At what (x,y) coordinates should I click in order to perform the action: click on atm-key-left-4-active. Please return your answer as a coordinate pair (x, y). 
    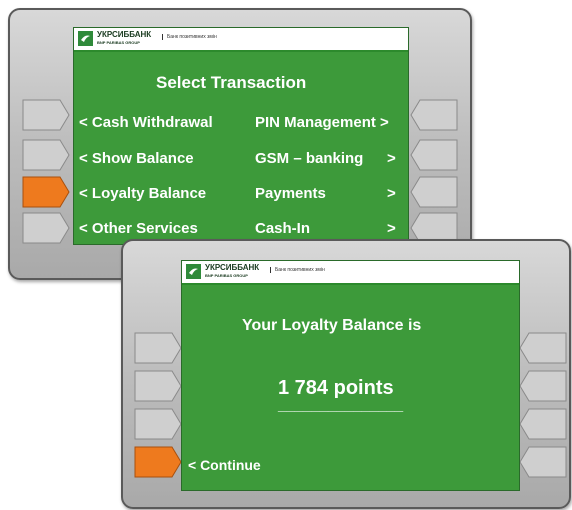
    Looking at the image, I should click on (158, 462).